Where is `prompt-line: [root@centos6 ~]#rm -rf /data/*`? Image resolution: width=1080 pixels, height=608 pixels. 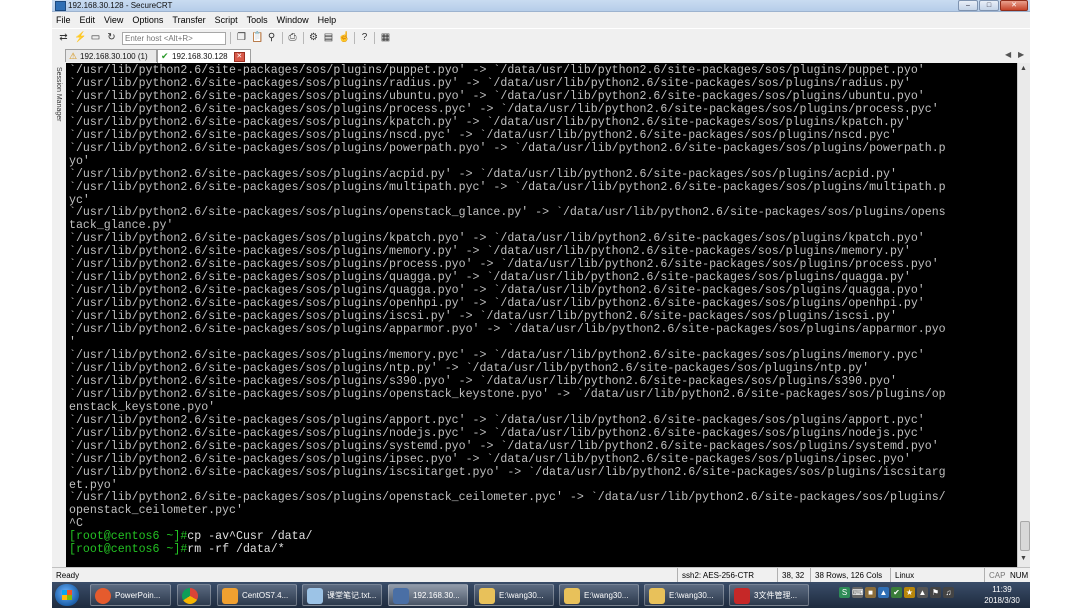 prompt-line: [root@centos6 ~]#rm -rf /data/* is located at coordinates (177, 549).